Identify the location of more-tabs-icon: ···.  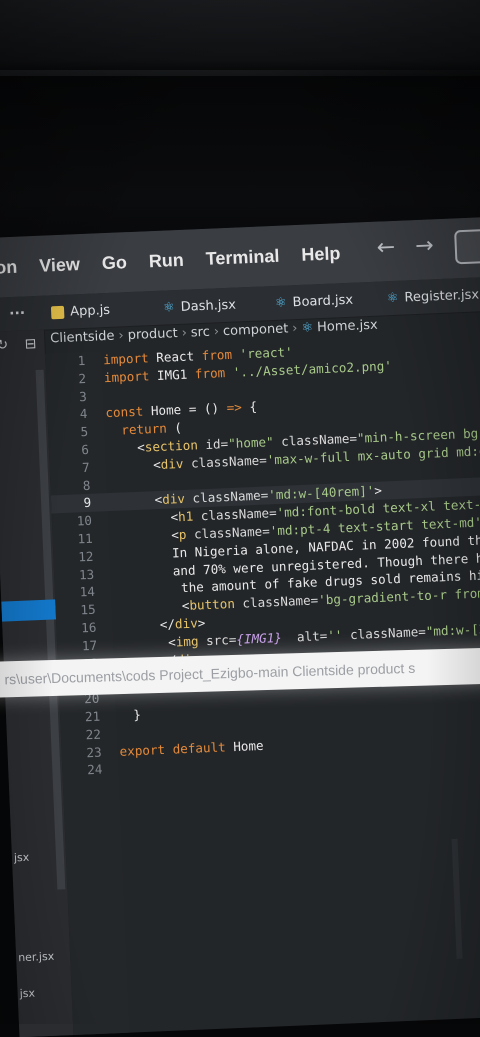
(23, 314).